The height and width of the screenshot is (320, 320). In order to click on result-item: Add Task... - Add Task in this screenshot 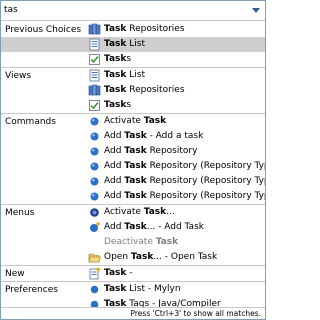, I will do `click(133, 227)`.